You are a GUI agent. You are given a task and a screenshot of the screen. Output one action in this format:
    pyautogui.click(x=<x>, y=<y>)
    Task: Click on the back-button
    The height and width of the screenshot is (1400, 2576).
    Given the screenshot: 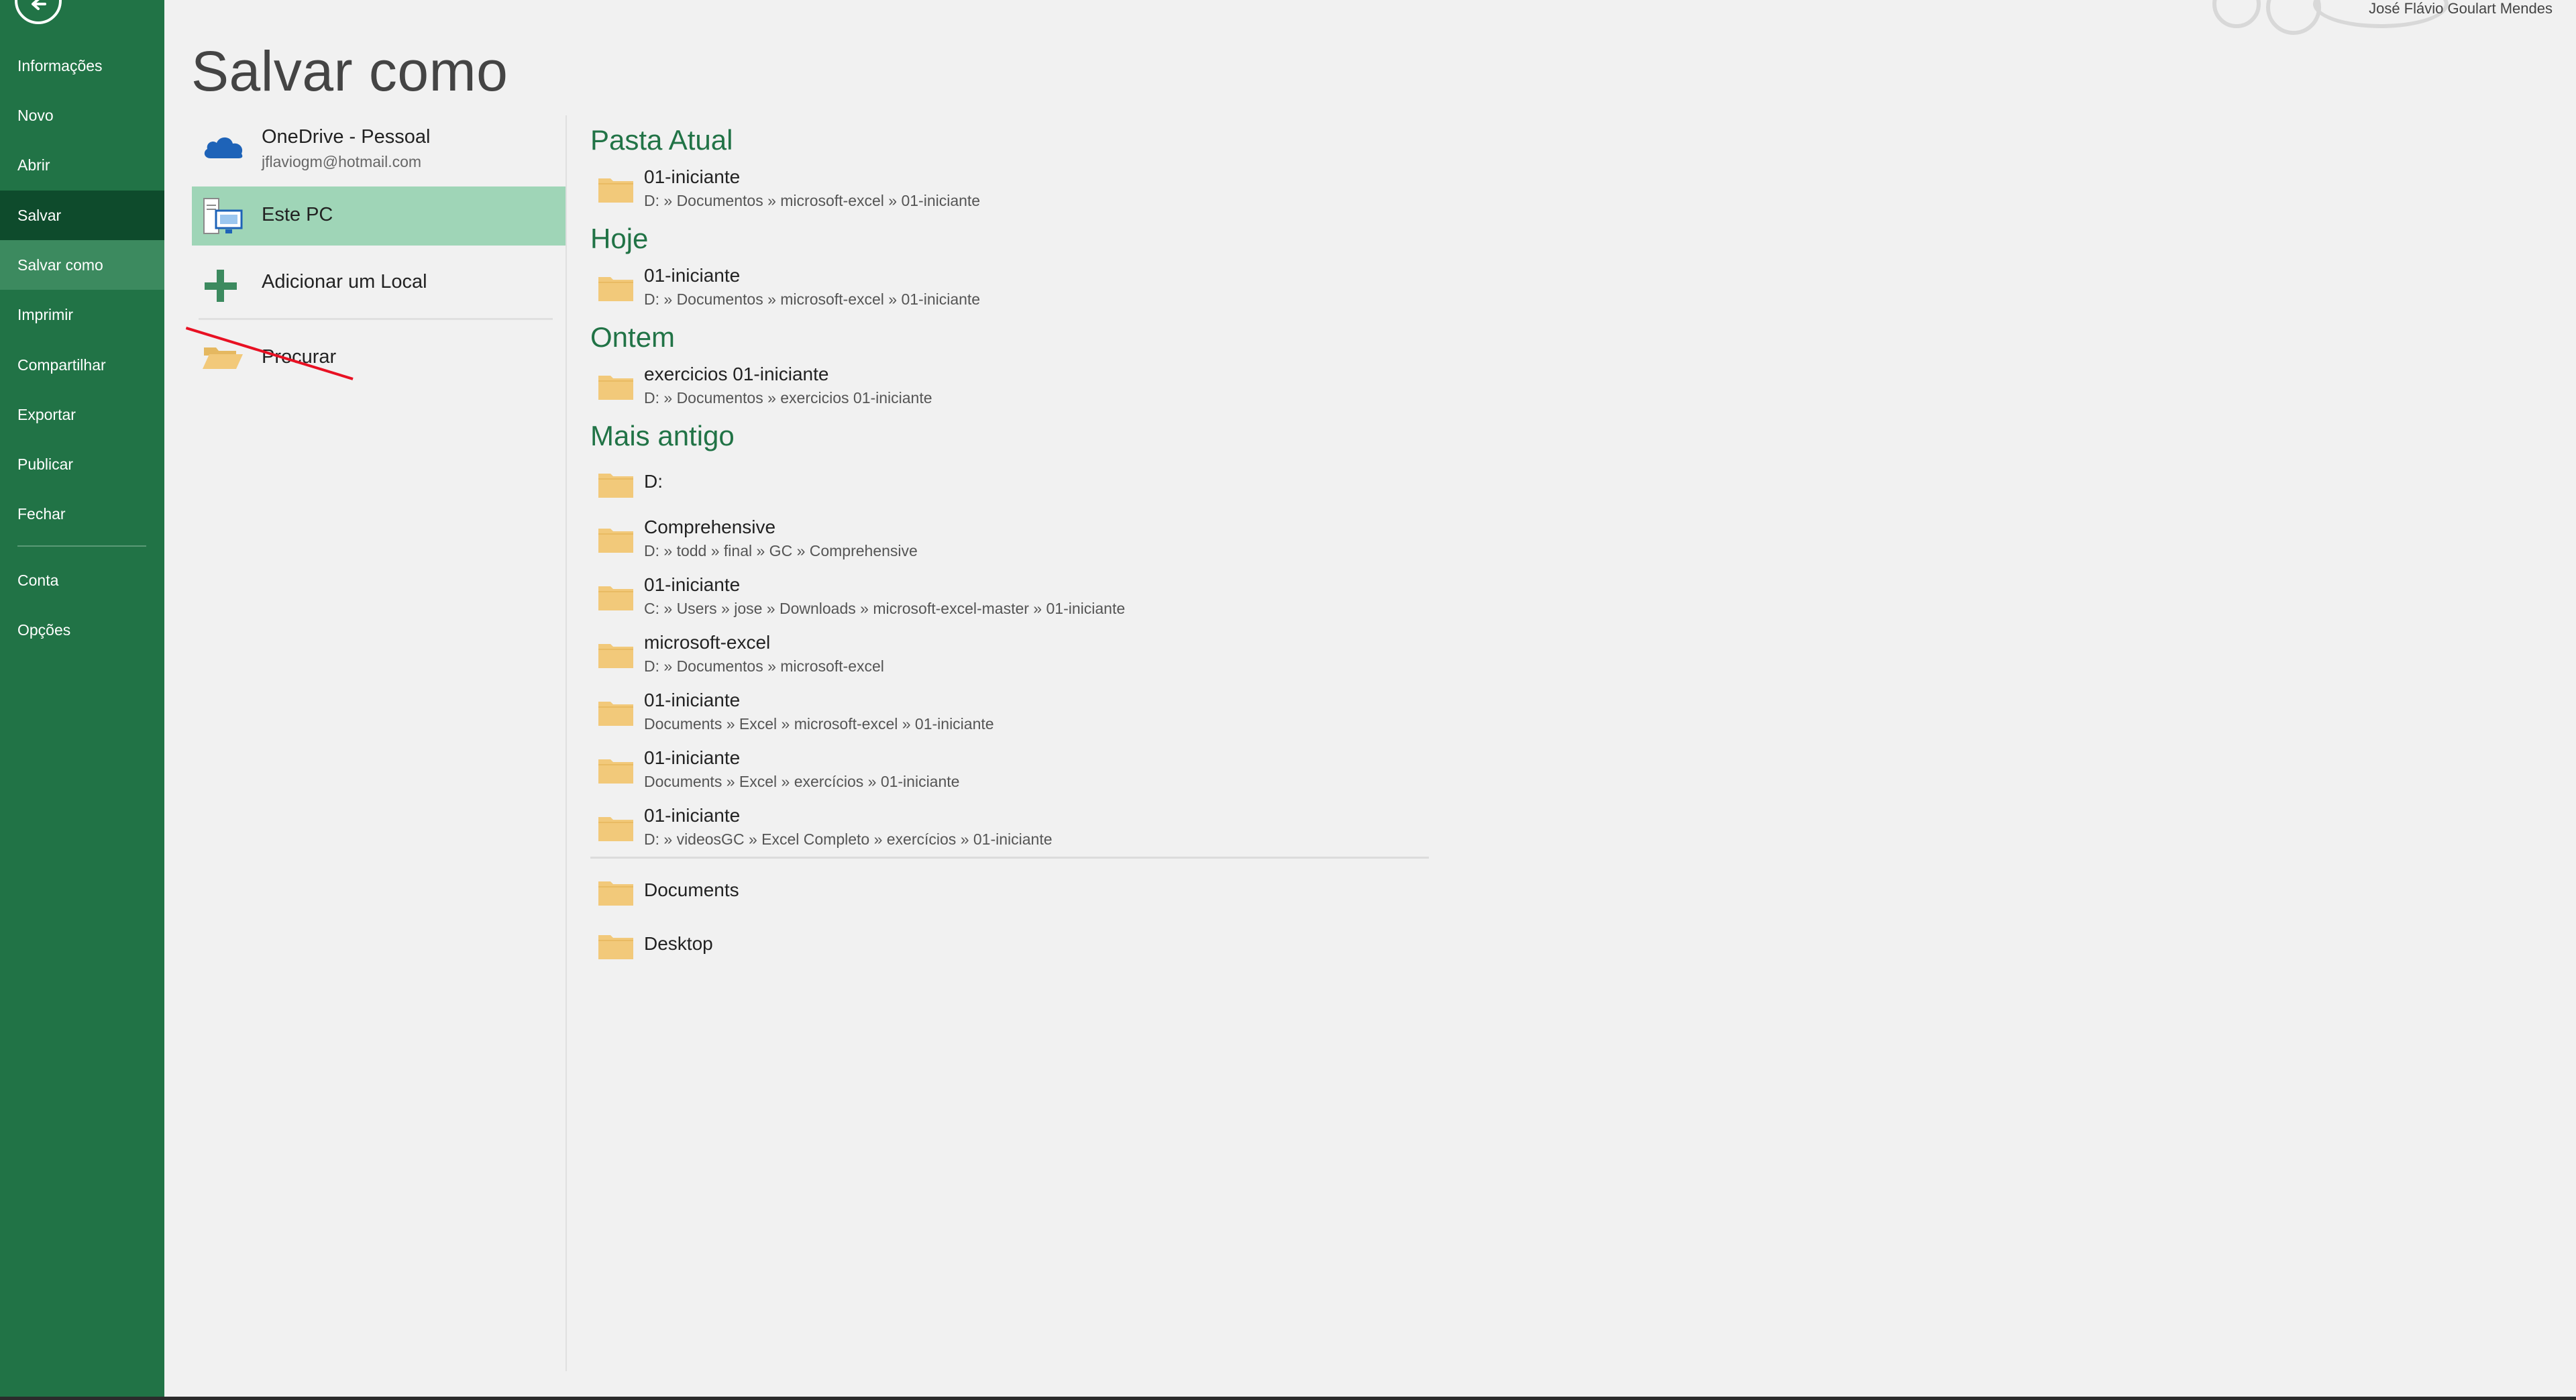 What is the action you would take?
    pyautogui.click(x=38, y=12)
    